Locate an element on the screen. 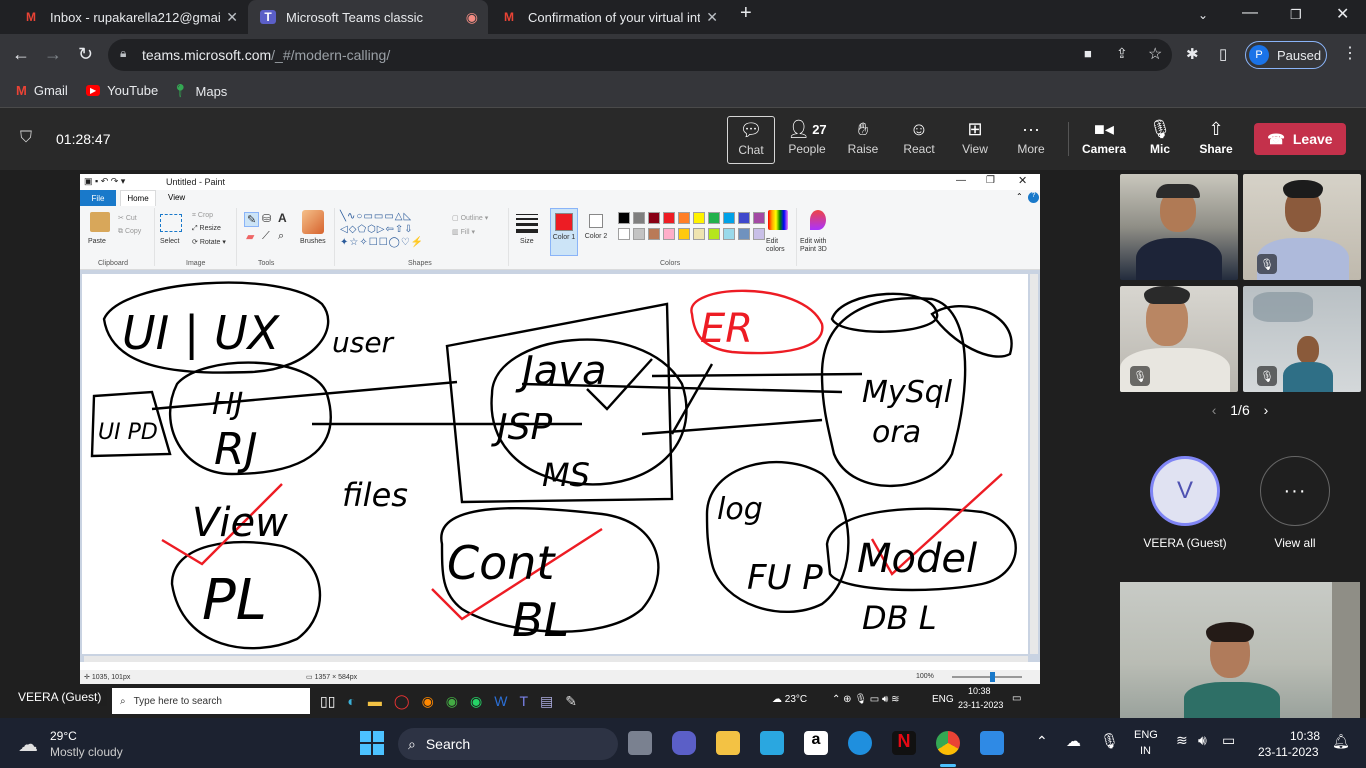 The image size is (1366, 768). teams-chat-icon is located at coordinates (684, 743).